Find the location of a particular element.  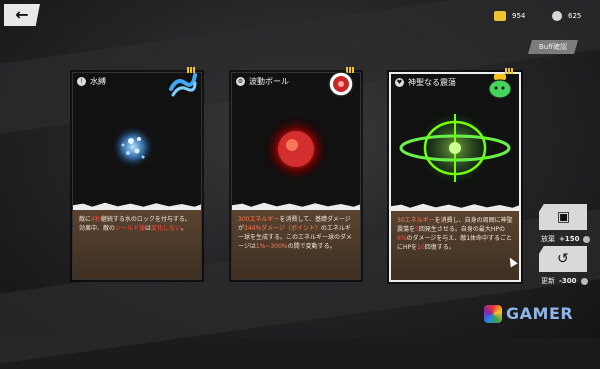

gem-icon is located at coordinates (557, 16).